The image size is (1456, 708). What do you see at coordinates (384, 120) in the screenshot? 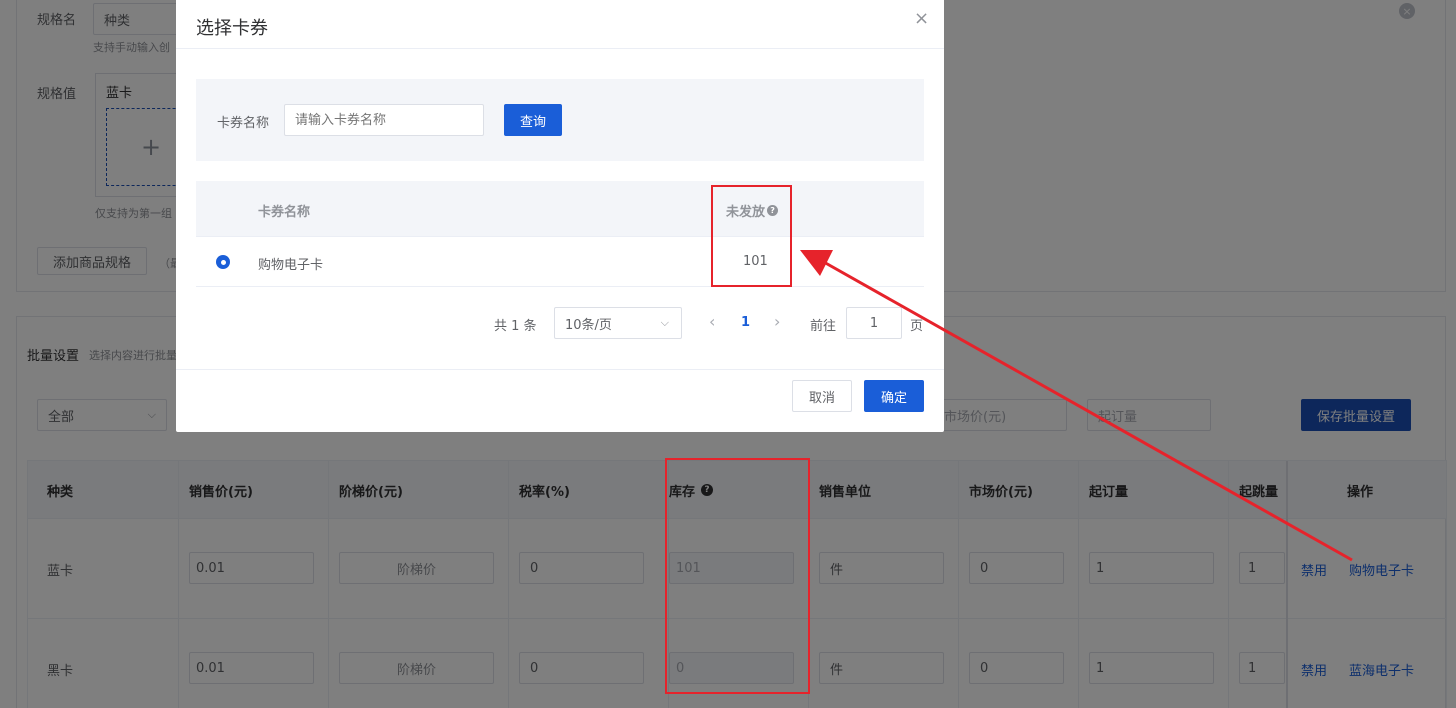
I see `coupon-name-input` at bounding box center [384, 120].